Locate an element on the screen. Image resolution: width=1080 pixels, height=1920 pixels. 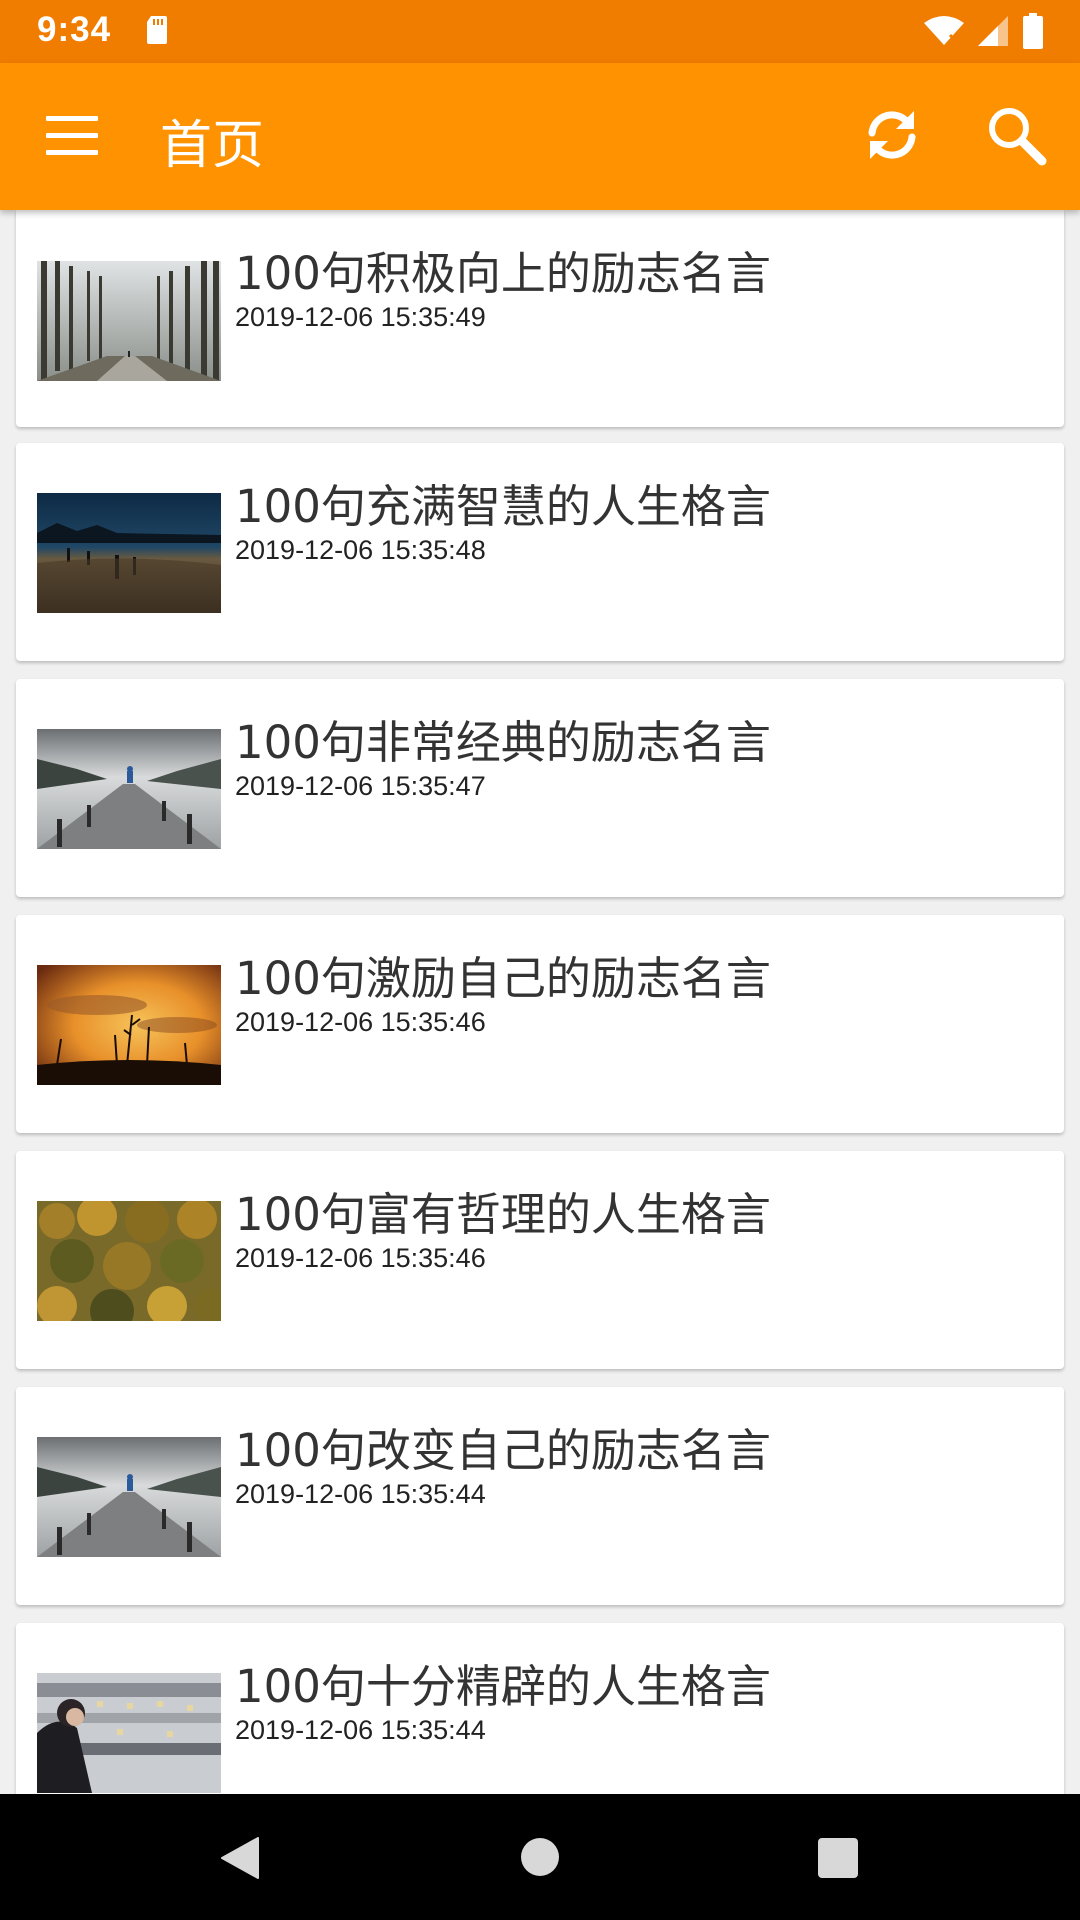
battery-icon is located at coordinates (1033, 31).